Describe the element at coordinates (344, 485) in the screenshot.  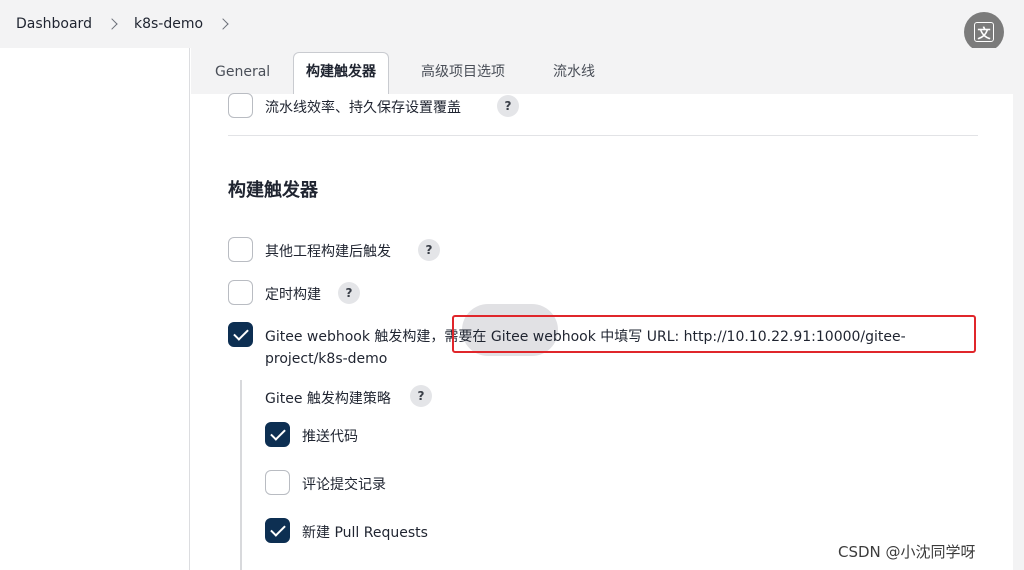
I see `strategy-comment-commit-label: 评论提交记录` at that location.